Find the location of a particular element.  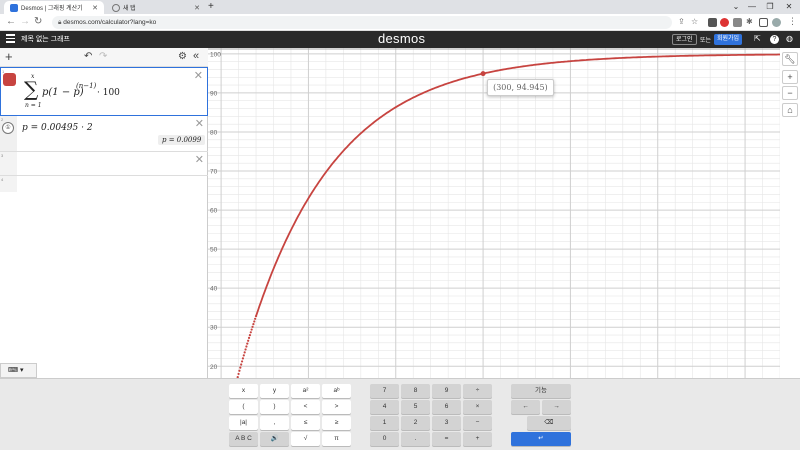

bookmark-star-icon: ☆ is located at coordinates (694, 21).